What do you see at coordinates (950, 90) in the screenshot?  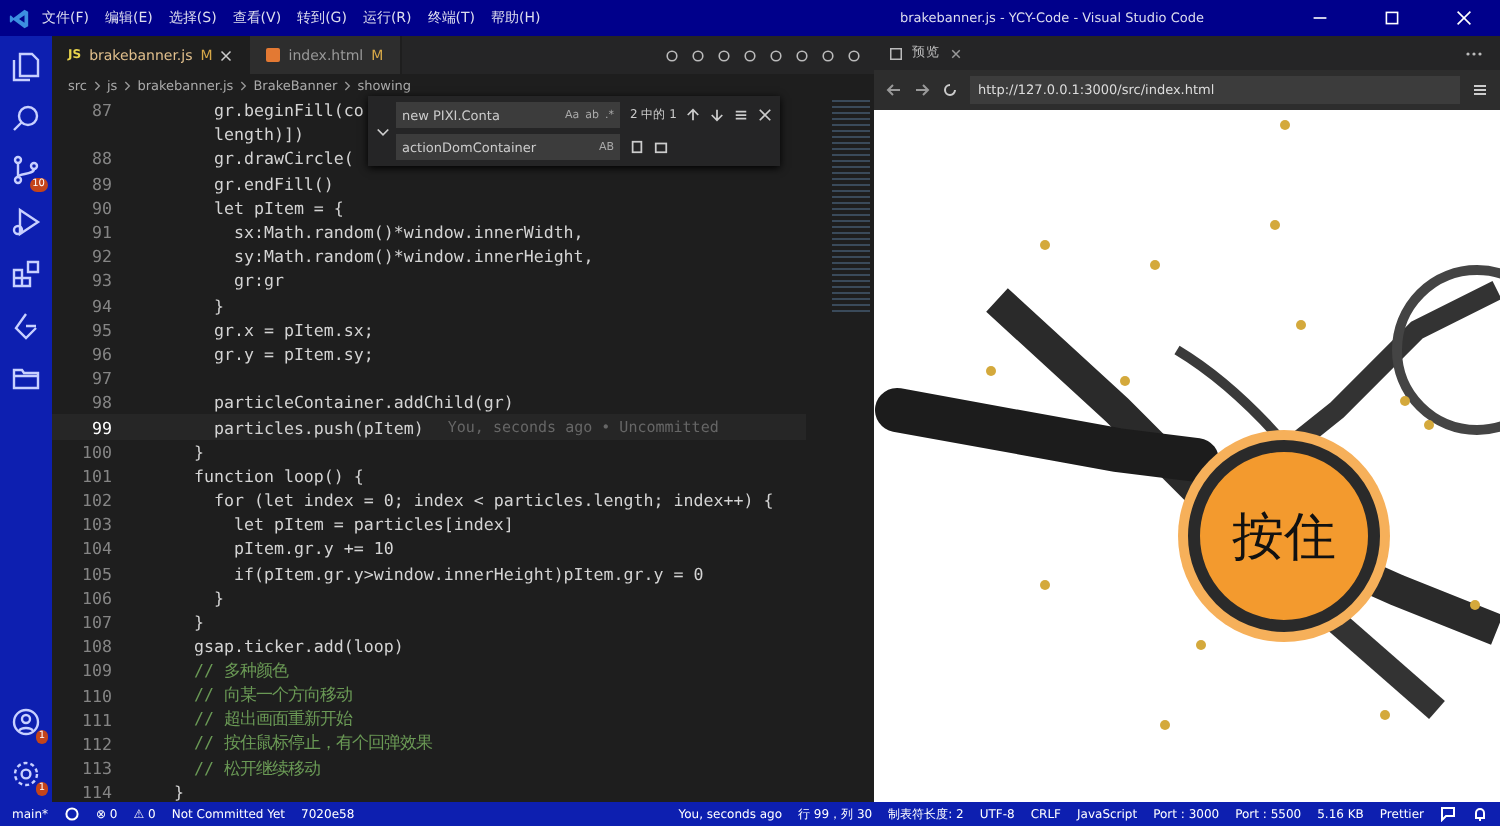 I see `reload-icon` at bounding box center [950, 90].